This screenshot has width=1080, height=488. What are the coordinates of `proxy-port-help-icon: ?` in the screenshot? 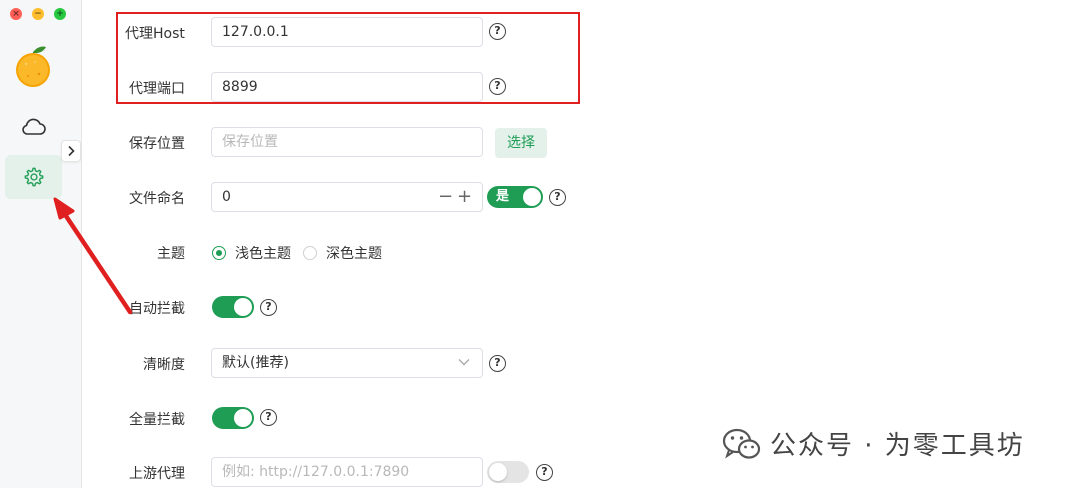 It's located at (497, 86).